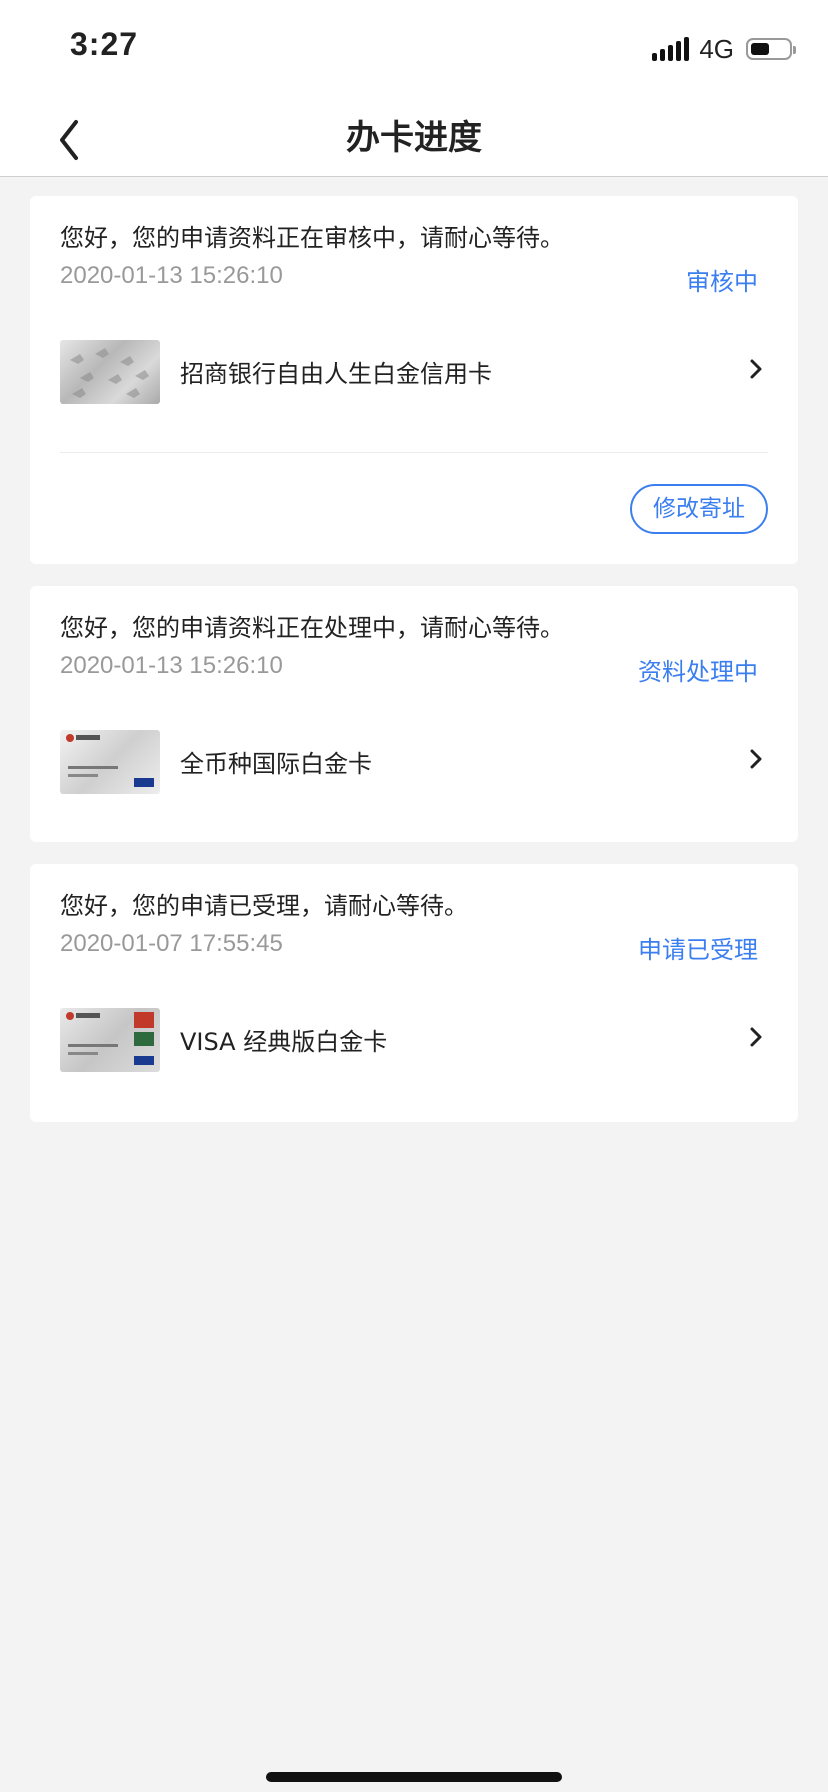  I want to click on status-time: 3:27, so click(104, 44).